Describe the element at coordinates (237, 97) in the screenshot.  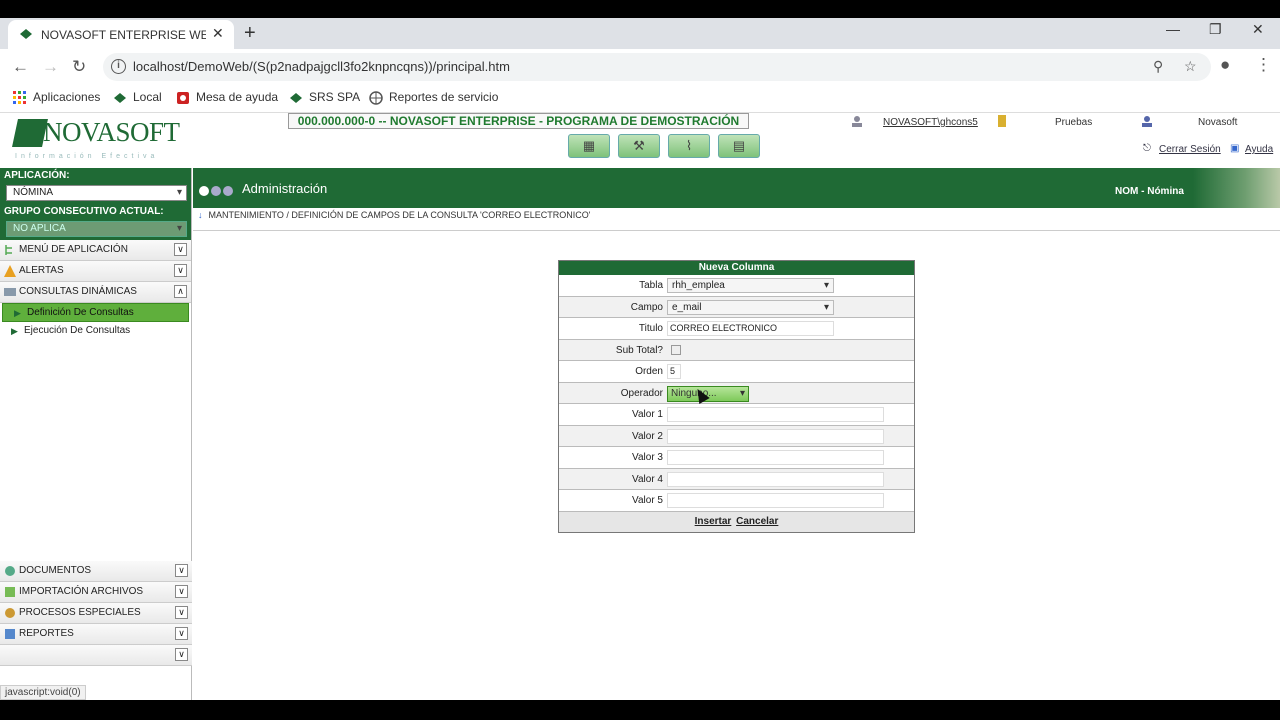
I see `bookmark-label: Mesa de ayuda` at that location.